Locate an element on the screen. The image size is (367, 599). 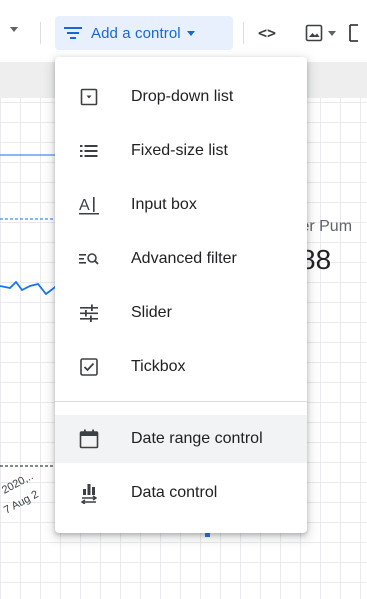
data-control-icon is located at coordinates (89, 493).